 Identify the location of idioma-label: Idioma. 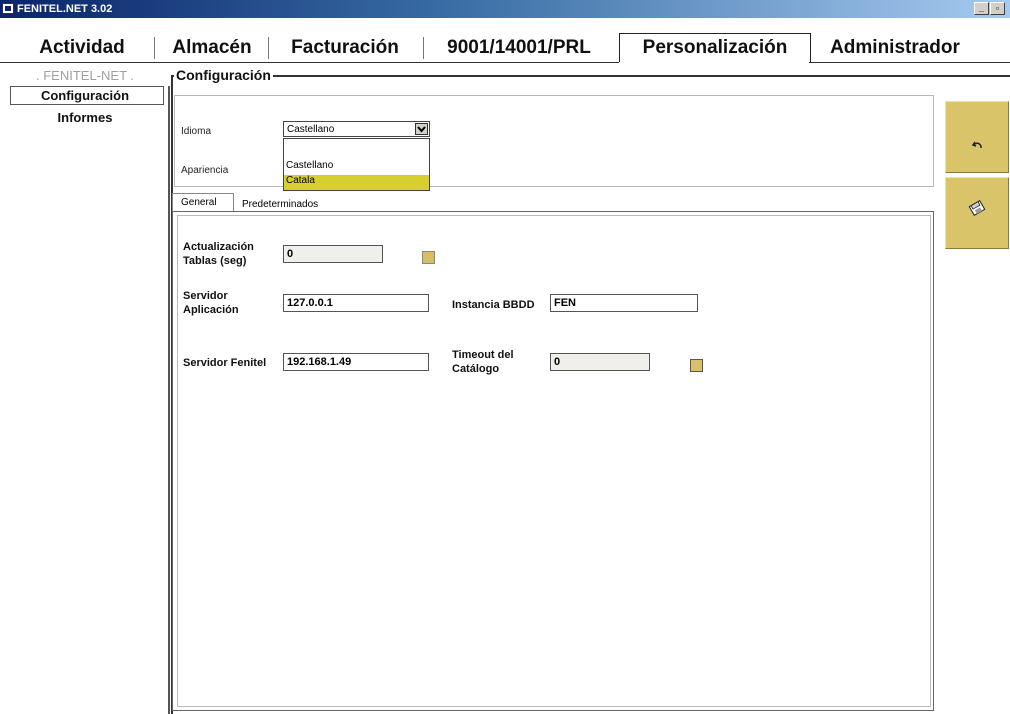
(196, 131).